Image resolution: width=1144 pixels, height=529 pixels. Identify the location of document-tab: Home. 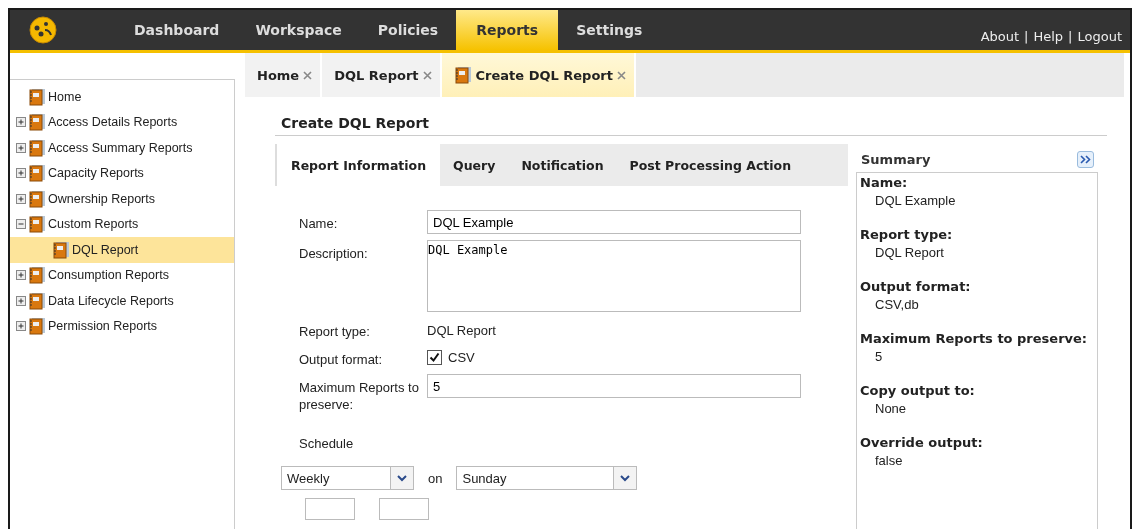
(284, 75).